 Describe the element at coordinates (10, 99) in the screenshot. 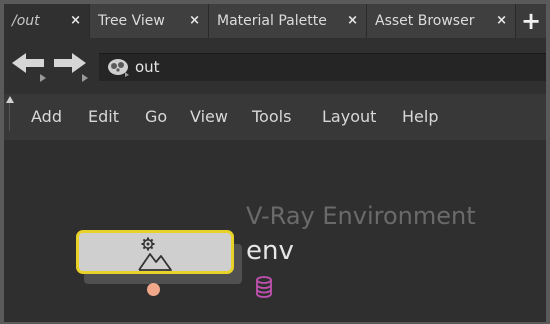

I see `collapse-toolbar-icon` at that location.